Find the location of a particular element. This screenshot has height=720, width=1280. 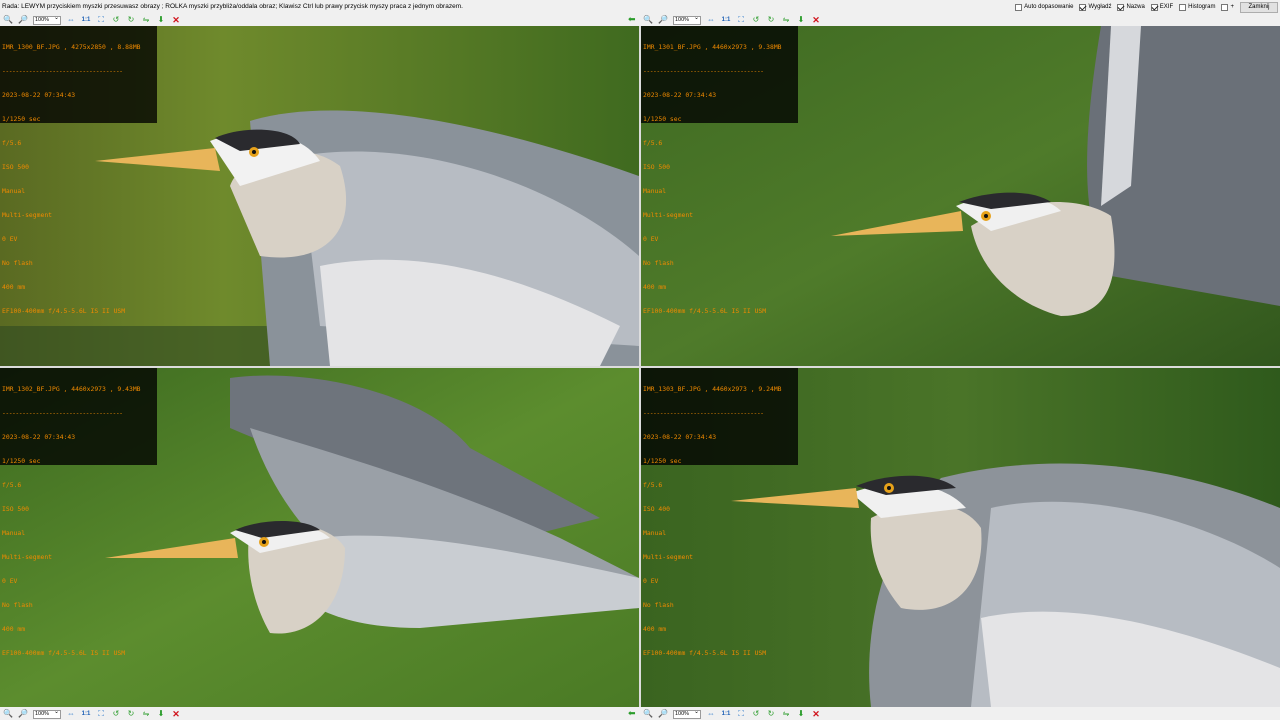

pane-toolbar-bottom-left: 🔍 🔎 100% ⇔ 1:1 ⛶ ↺ ↻ ⇋ ⬇ ✕ ⬅ is located at coordinates (320, 714).